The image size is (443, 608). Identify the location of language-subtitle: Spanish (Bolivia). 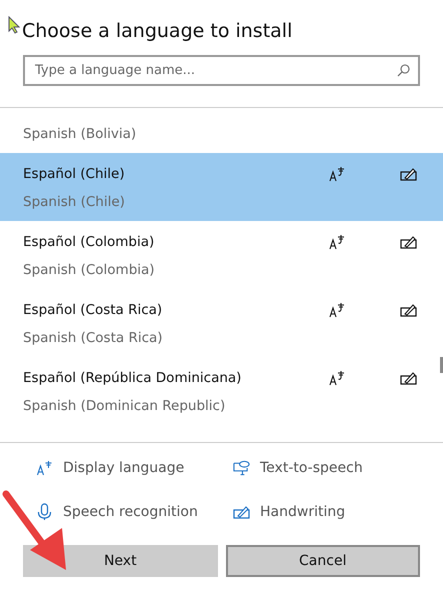
(80, 134).